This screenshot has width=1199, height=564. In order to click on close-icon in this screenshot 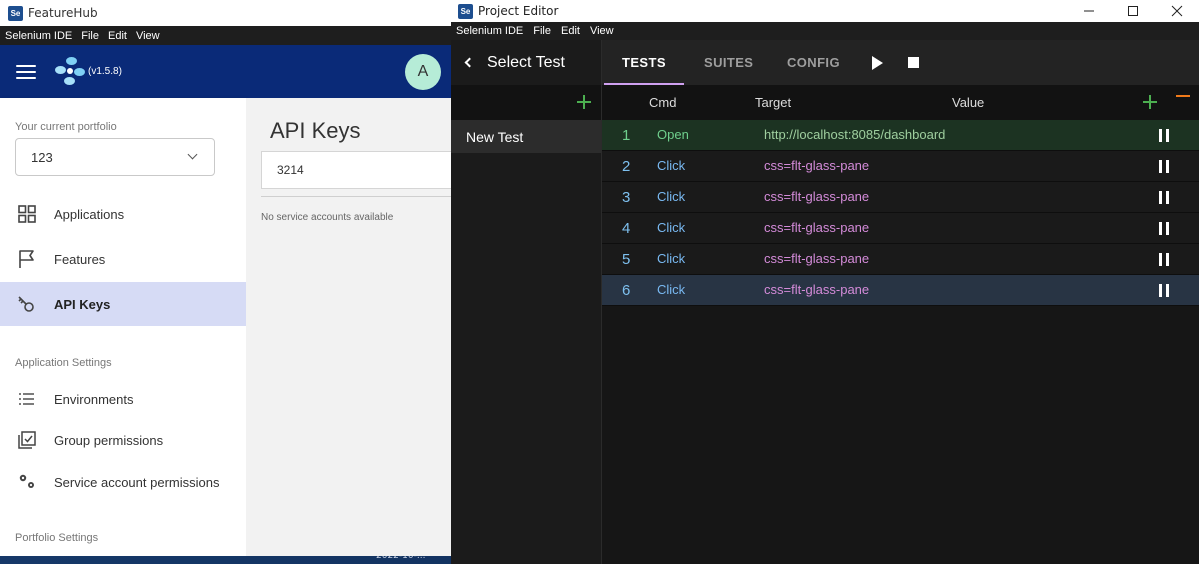, I will do `click(1177, 11)`.